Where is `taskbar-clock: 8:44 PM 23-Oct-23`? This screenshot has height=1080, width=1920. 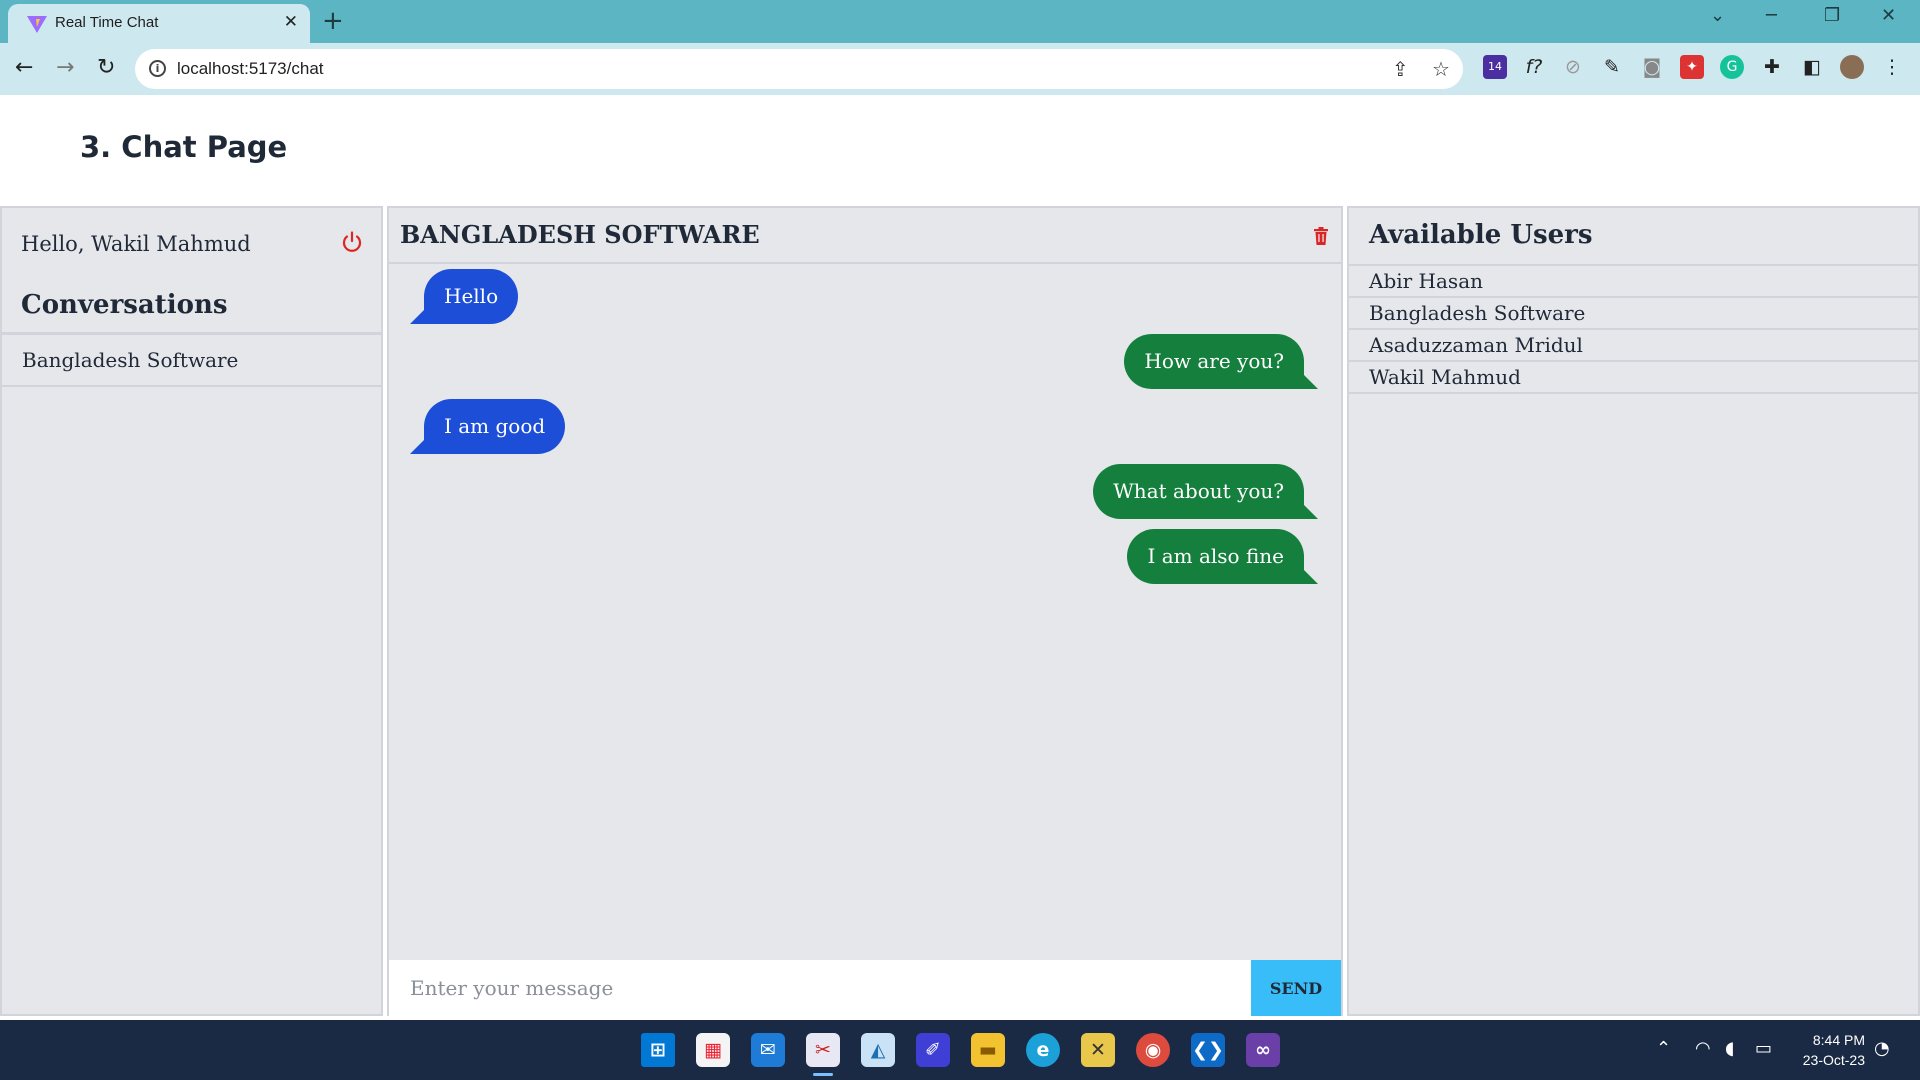
taskbar-clock: 8:44 PM 23-Oct-23 is located at coordinates (1834, 1050).